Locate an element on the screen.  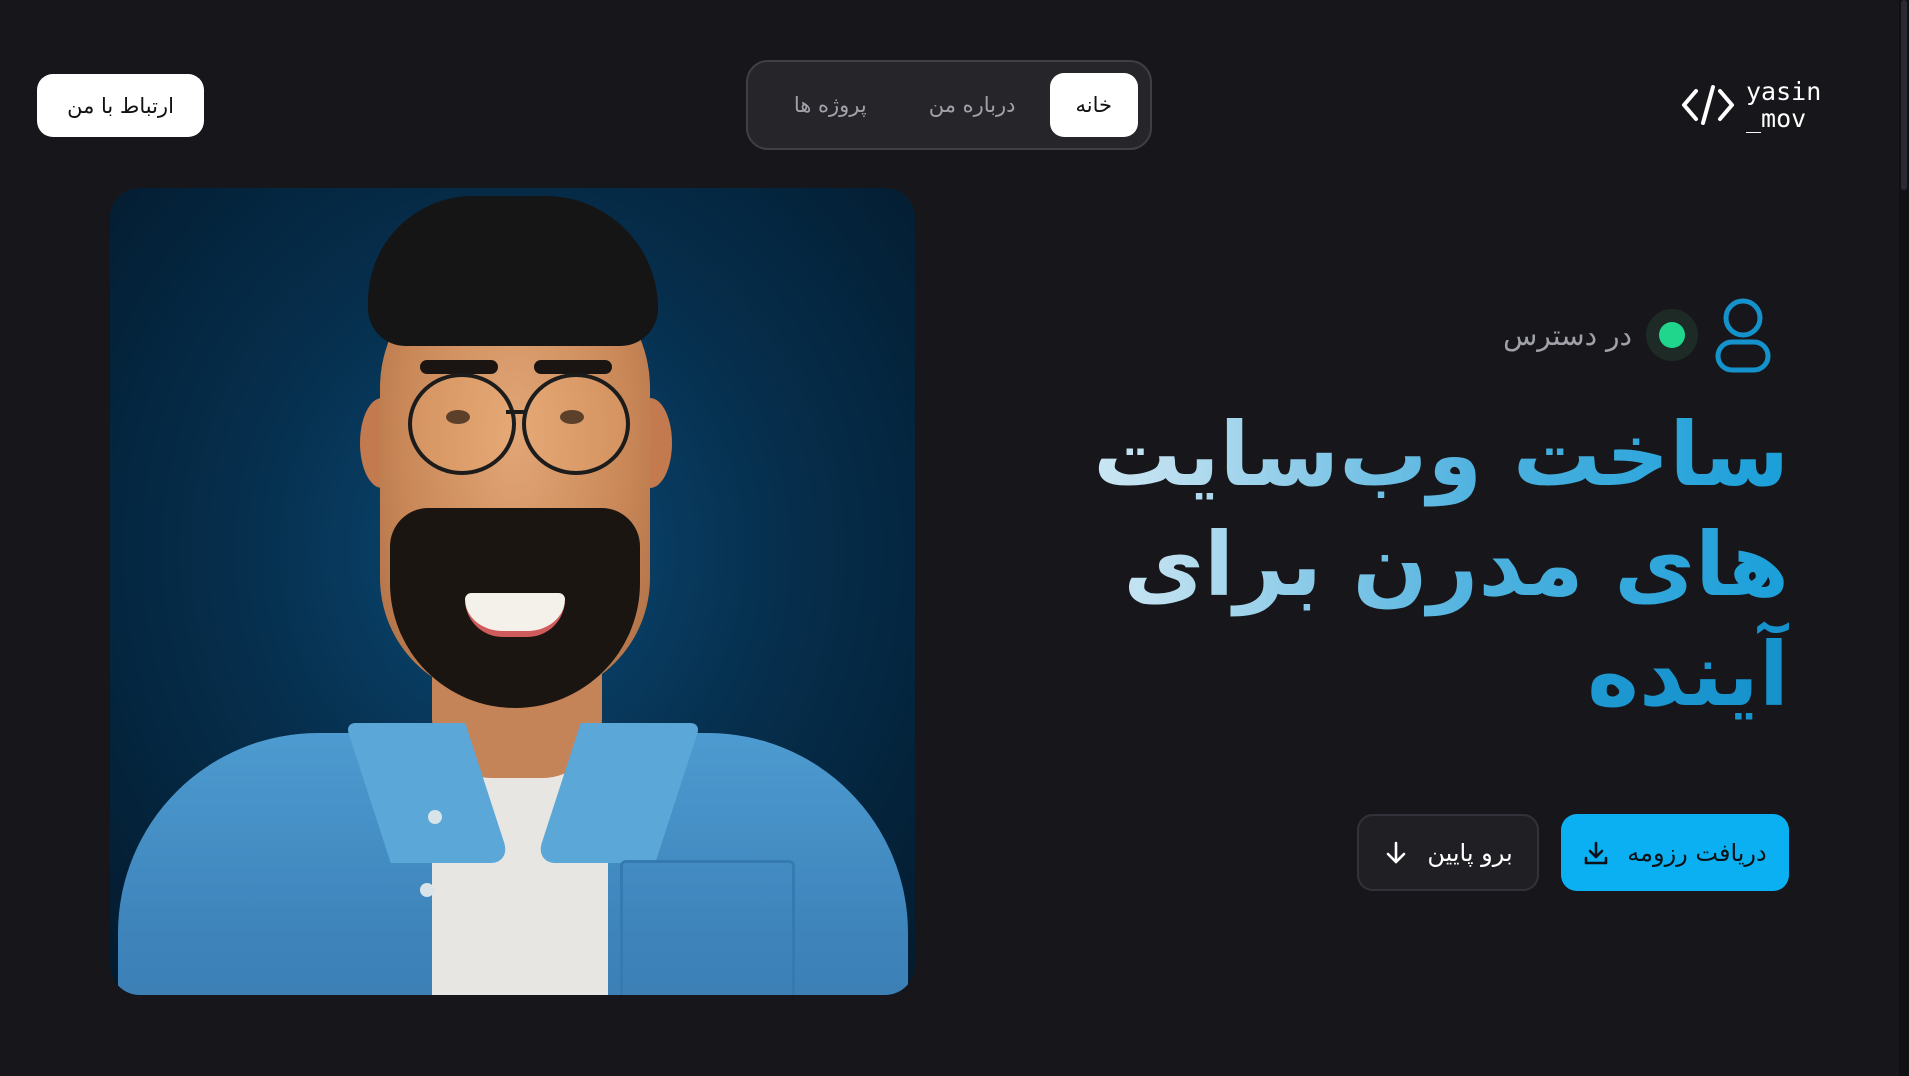
download-icon is located at coordinates (1596, 852).